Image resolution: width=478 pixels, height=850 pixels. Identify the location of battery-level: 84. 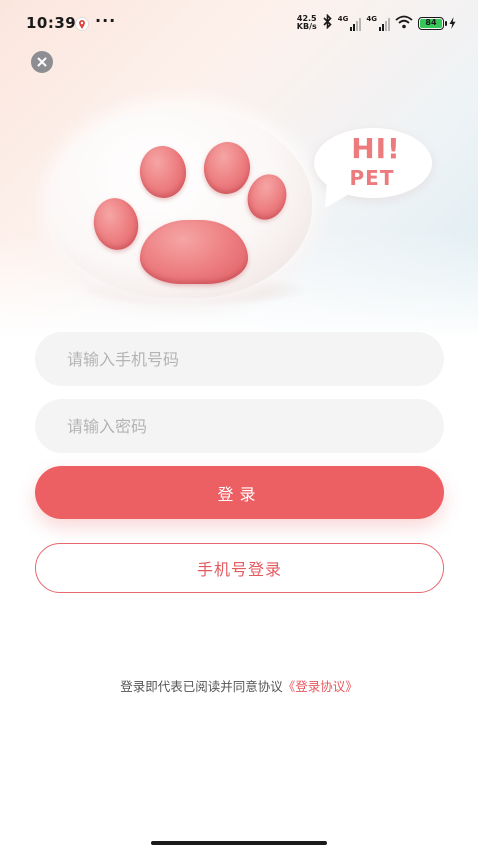
(431, 23).